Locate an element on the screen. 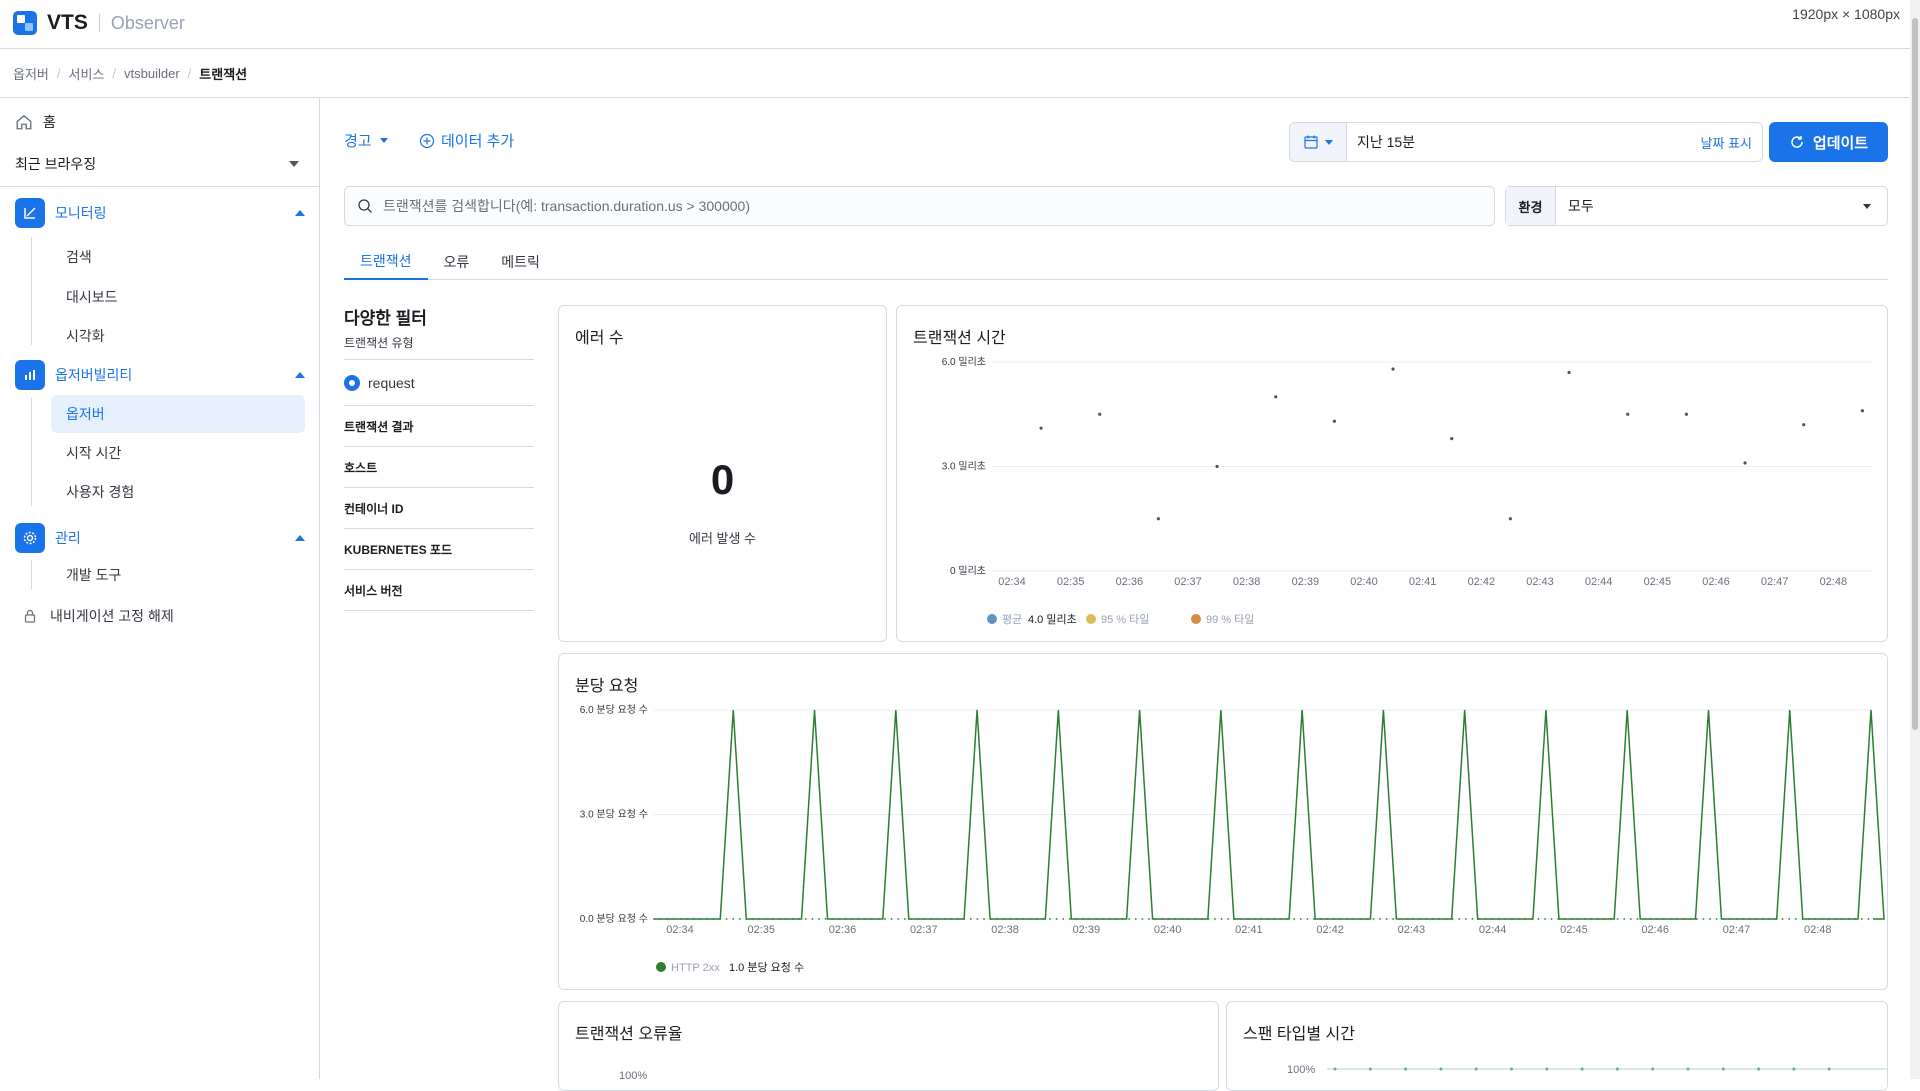  tab-transactions: 트랜잭션 is located at coordinates (386, 262).